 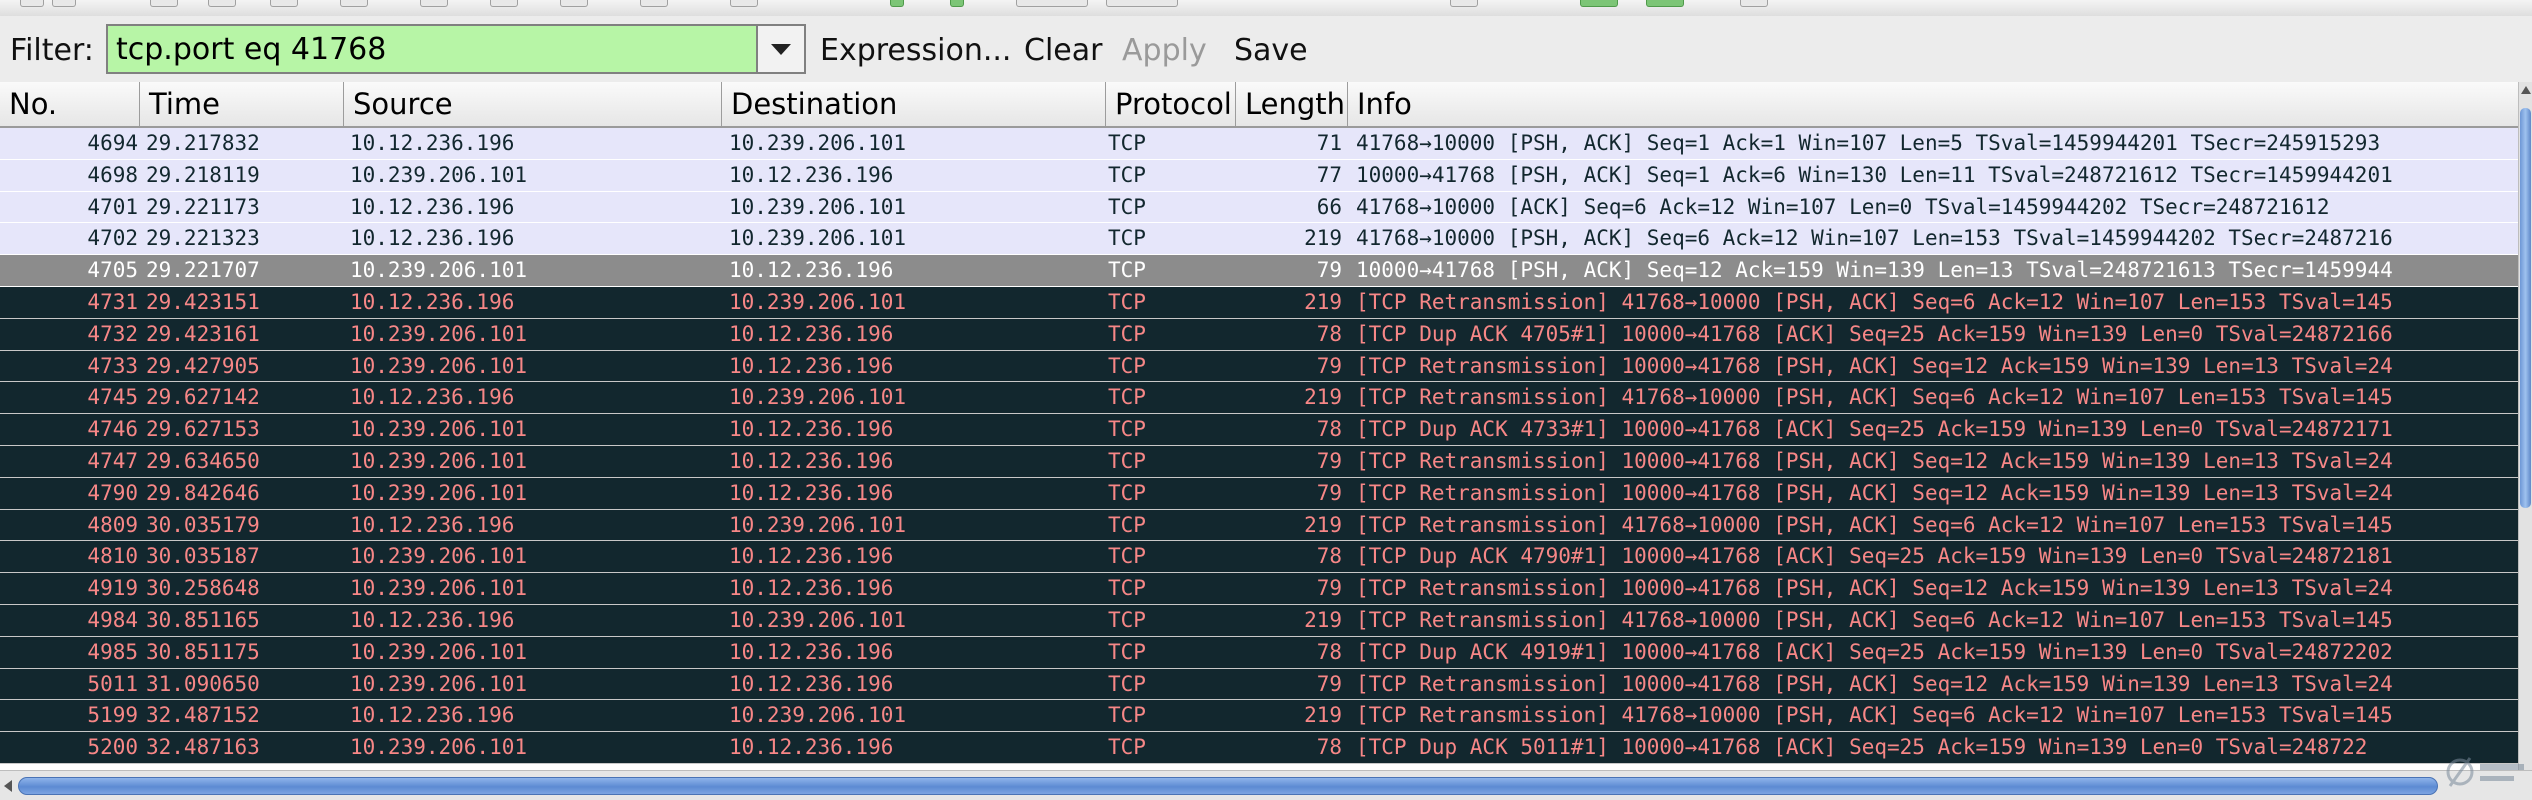 I want to click on column-header-time: Time, so click(x=242, y=104).